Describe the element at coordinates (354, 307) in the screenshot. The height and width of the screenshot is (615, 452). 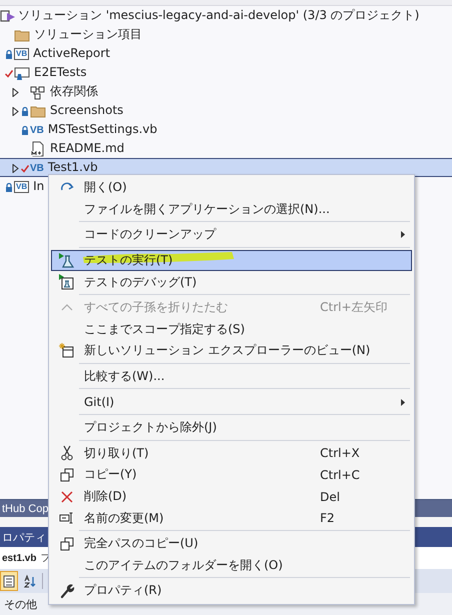
I see `shortcut-text: Ctrl+左矢印` at that location.